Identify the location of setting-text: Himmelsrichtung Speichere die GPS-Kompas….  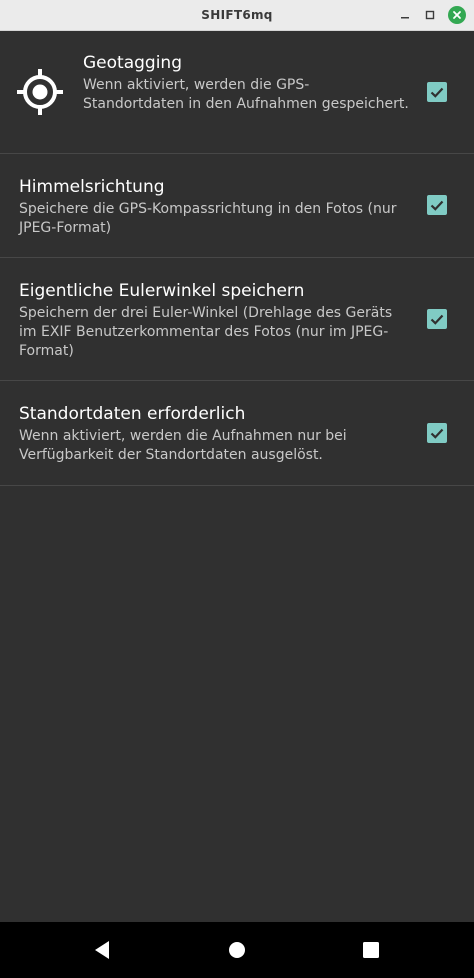
(214, 207).